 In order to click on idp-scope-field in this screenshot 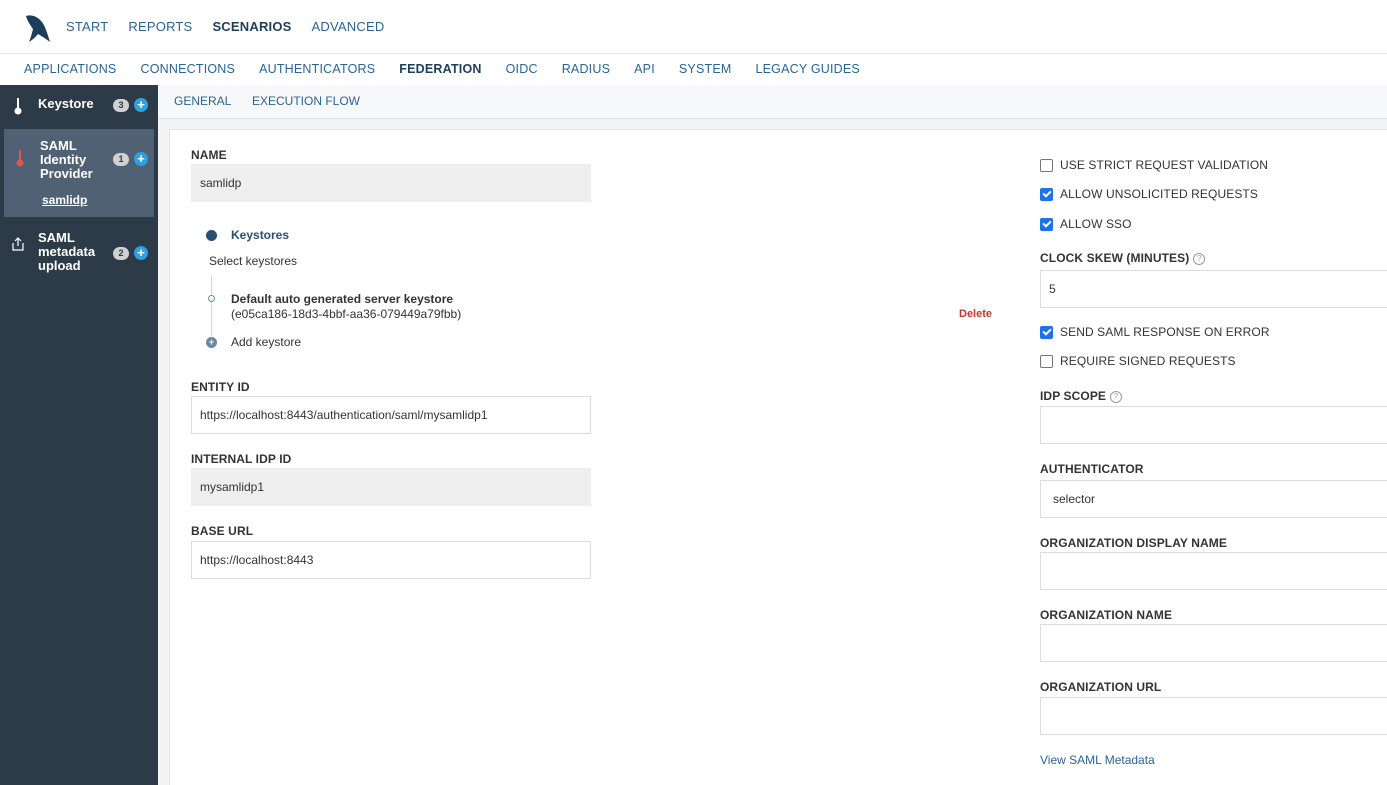, I will do `click(1213, 425)`.